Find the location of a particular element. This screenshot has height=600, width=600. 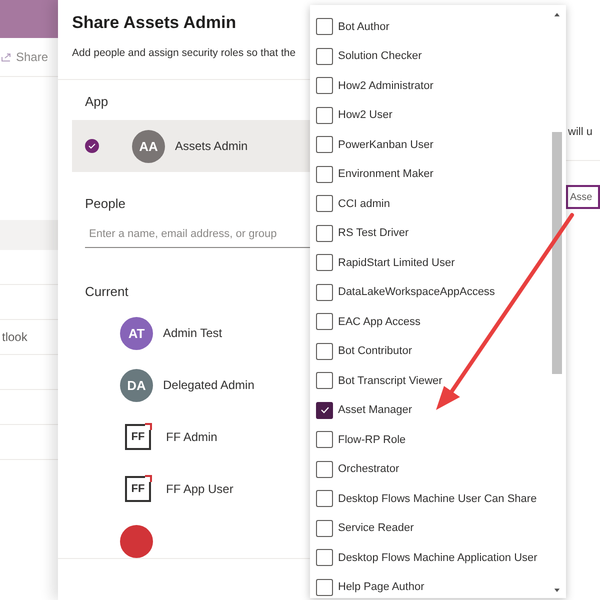

avatar: AT is located at coordinates (136, 333).